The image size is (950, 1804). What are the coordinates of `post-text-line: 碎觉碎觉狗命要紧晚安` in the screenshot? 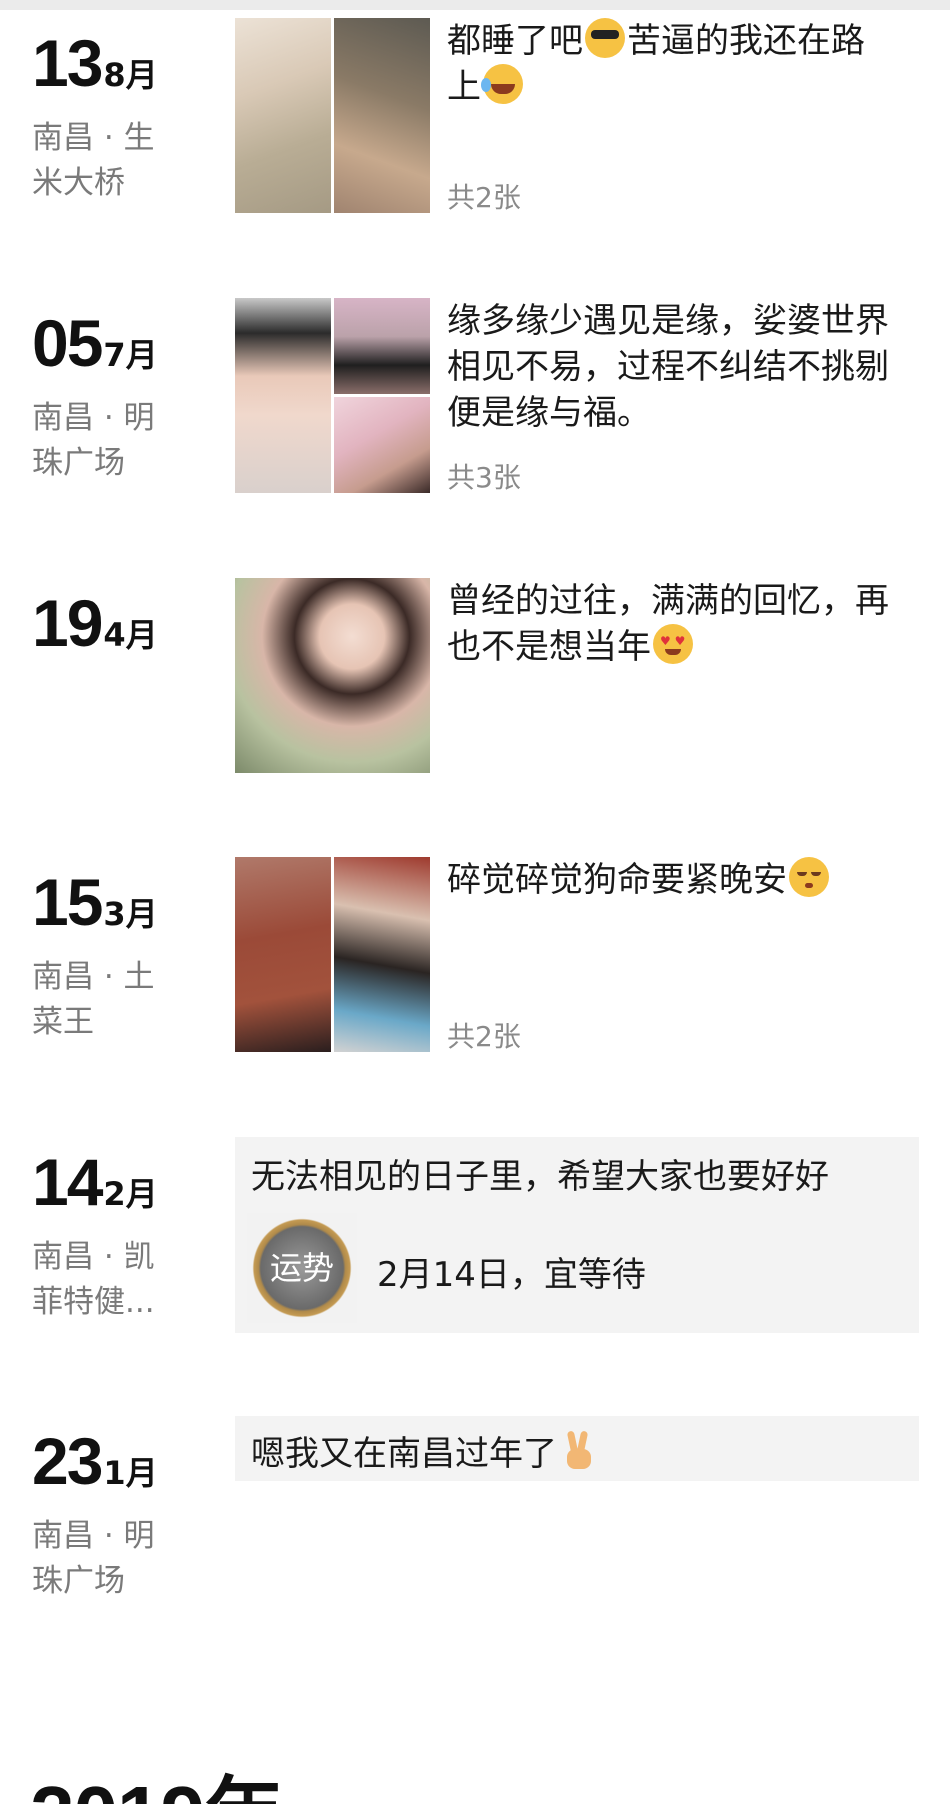 It's located at (617, 880).